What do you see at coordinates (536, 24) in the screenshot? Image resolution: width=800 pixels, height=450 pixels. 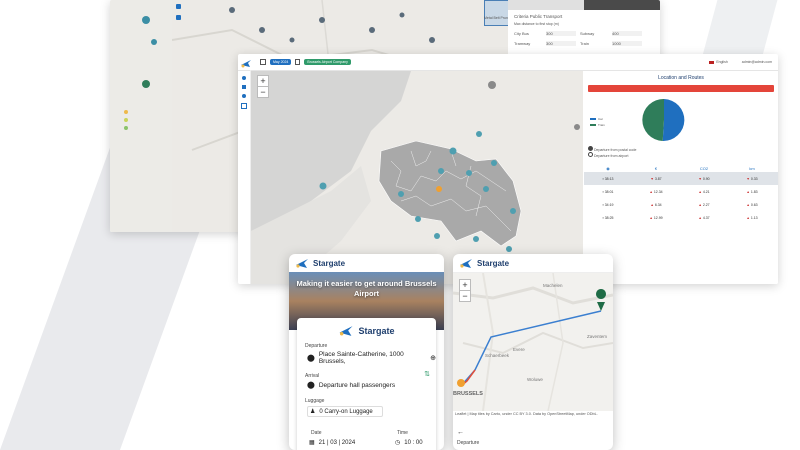 I see `max-distance-label: Max distance to first stop (m)` at bounding box center [536, 24].